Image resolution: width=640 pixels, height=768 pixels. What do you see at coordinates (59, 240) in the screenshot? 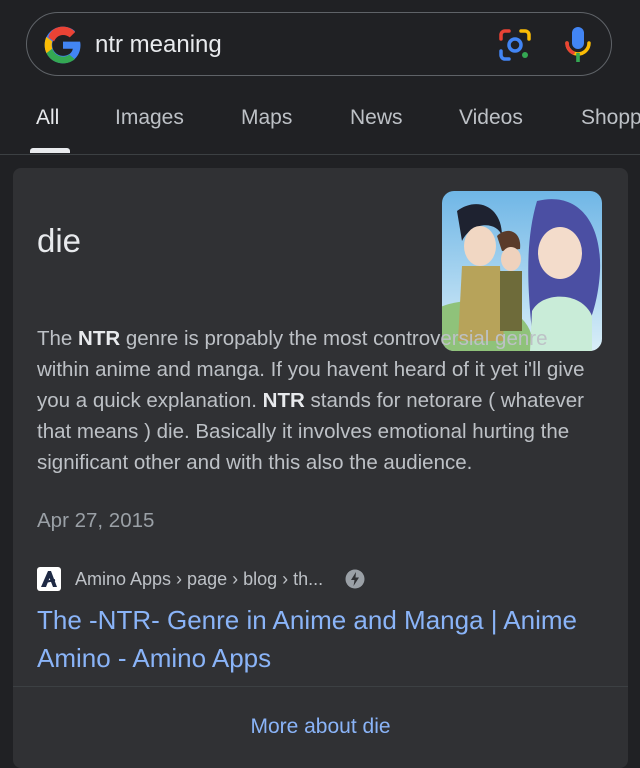
I see `snippet-heading: die` at bounding box center [59, 240].